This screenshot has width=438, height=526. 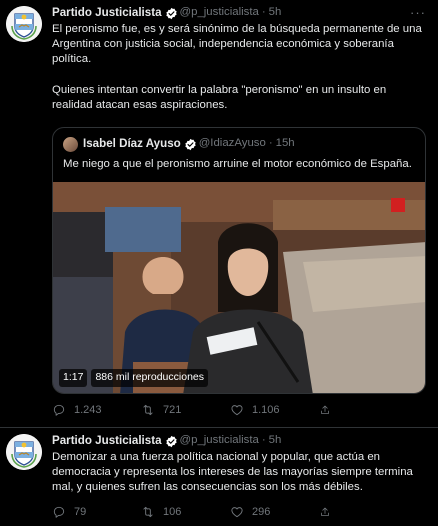 I want to click on retweet-count: 721, so click(x=172, y=409).